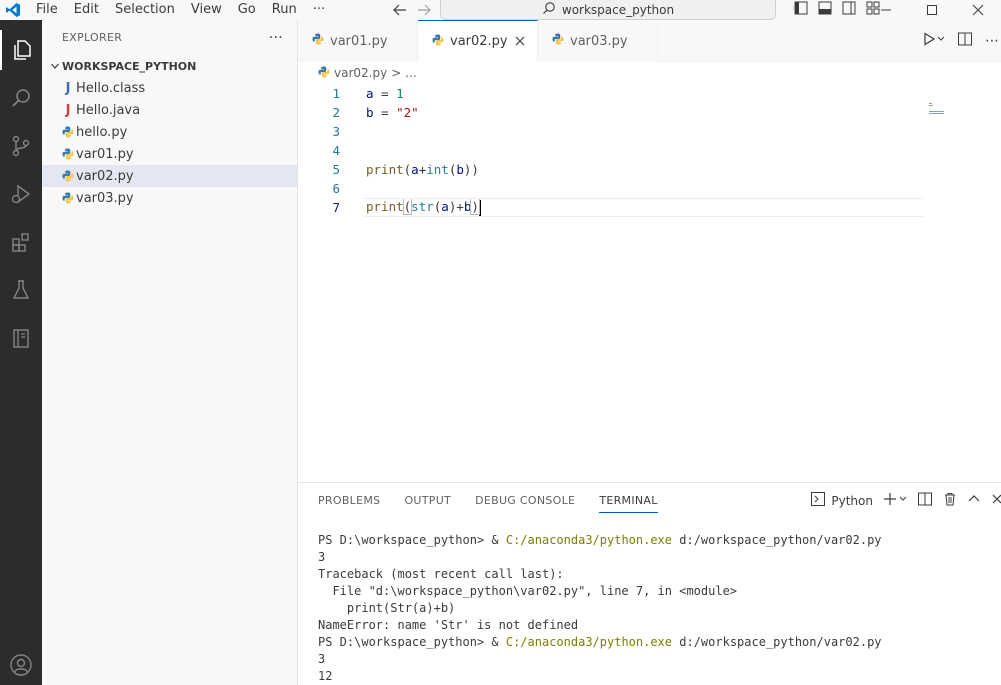 This screenshot has height=685, width=1001. Describe the element at coordinates (996, 501) in the screenshot. I see `close-panel-icon` at that location.